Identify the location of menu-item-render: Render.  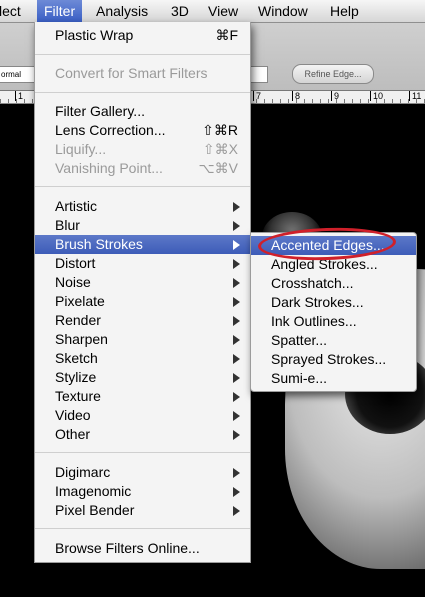
(142, 320).